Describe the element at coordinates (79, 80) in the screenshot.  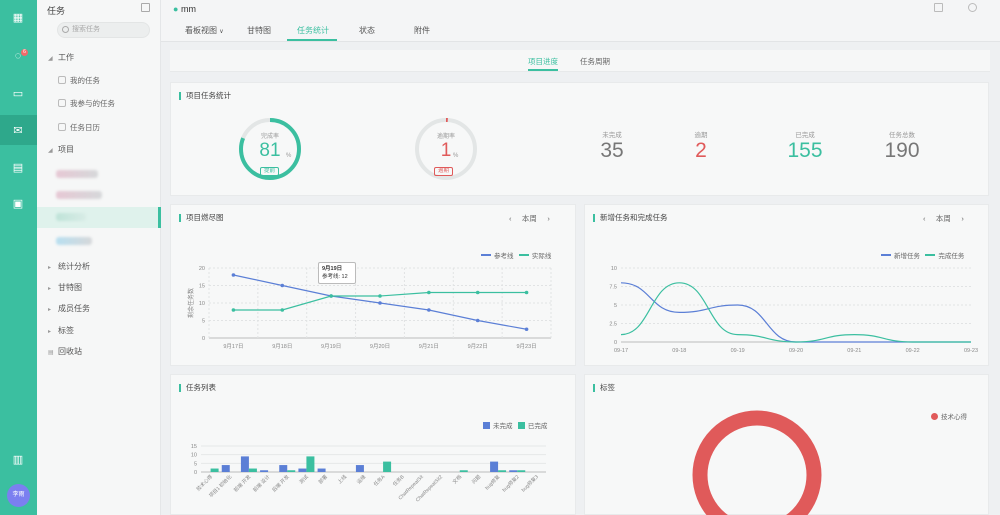
I see `sidebar-item-my-tasks: 我的任务` at that location.